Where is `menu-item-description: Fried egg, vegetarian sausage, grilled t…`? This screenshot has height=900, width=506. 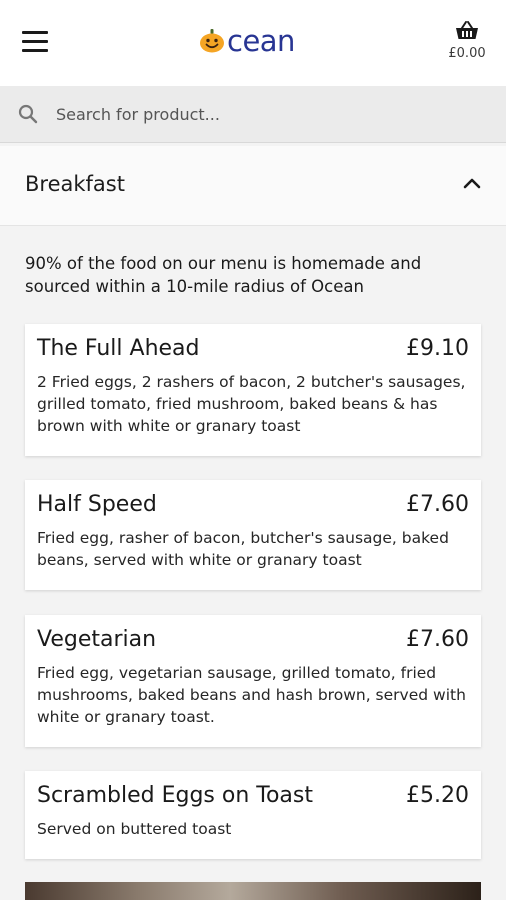
menu-item-description: Fried egg, vegetarian sausage, grilled t… is located at coordinates (251, 695).